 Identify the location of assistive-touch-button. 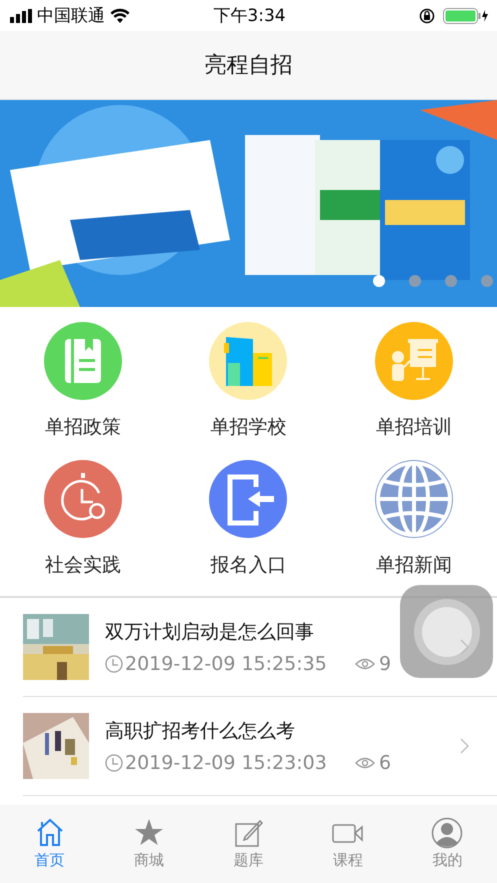
(446, 631).